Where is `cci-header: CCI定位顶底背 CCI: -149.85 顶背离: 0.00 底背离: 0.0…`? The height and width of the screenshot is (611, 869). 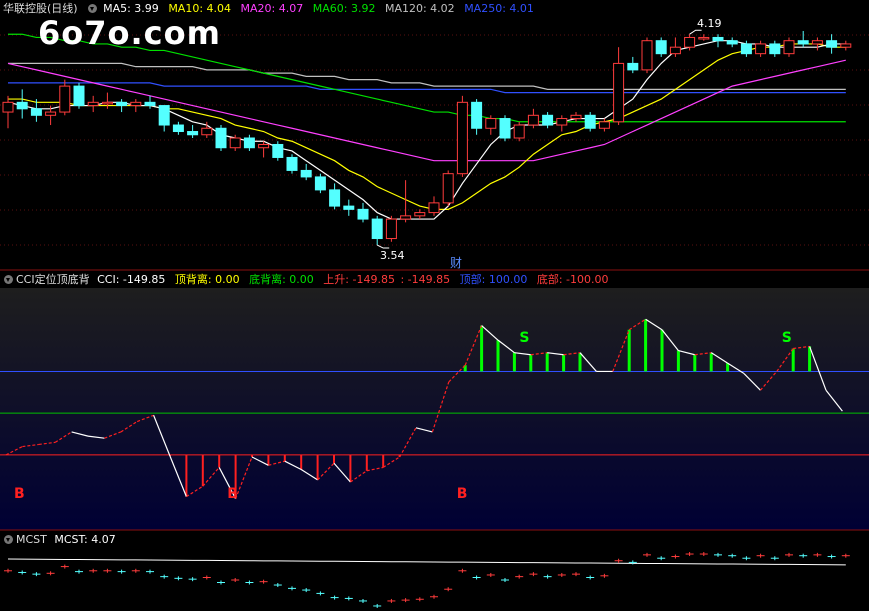 cci-header: CCI定位顶底背 CCI: -149.85 顶背离: 0.00 底背离: 0.0… is located at coordinates (307, 279).